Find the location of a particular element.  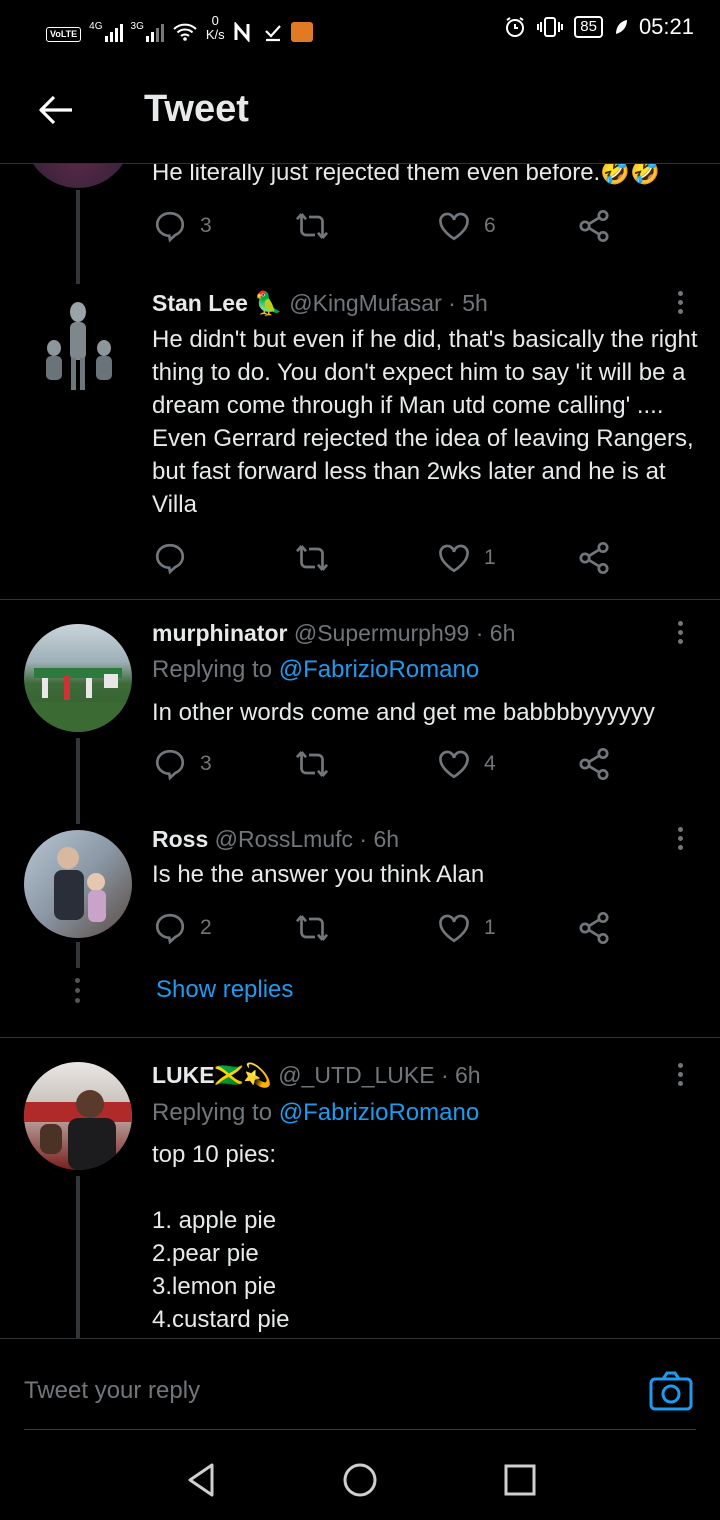

handle: @Supermurph99 · 6h is located at coordinates (405, 633).